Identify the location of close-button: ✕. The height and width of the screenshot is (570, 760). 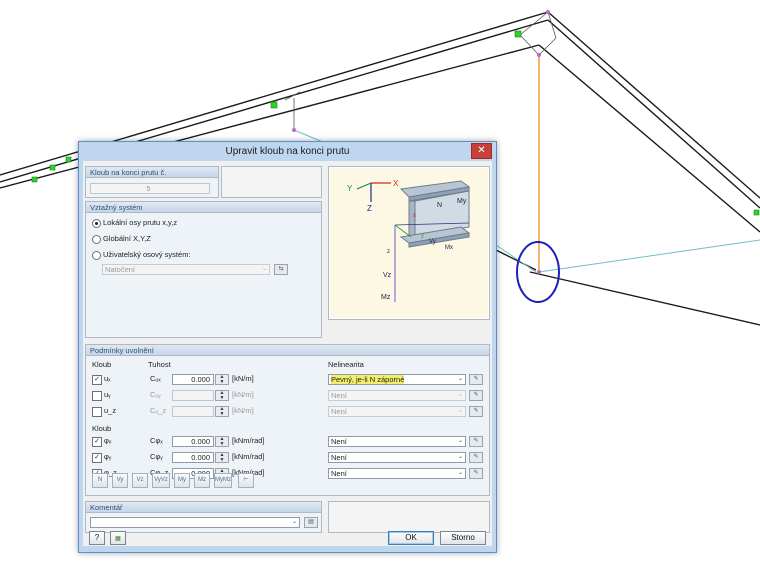
(481, 151).